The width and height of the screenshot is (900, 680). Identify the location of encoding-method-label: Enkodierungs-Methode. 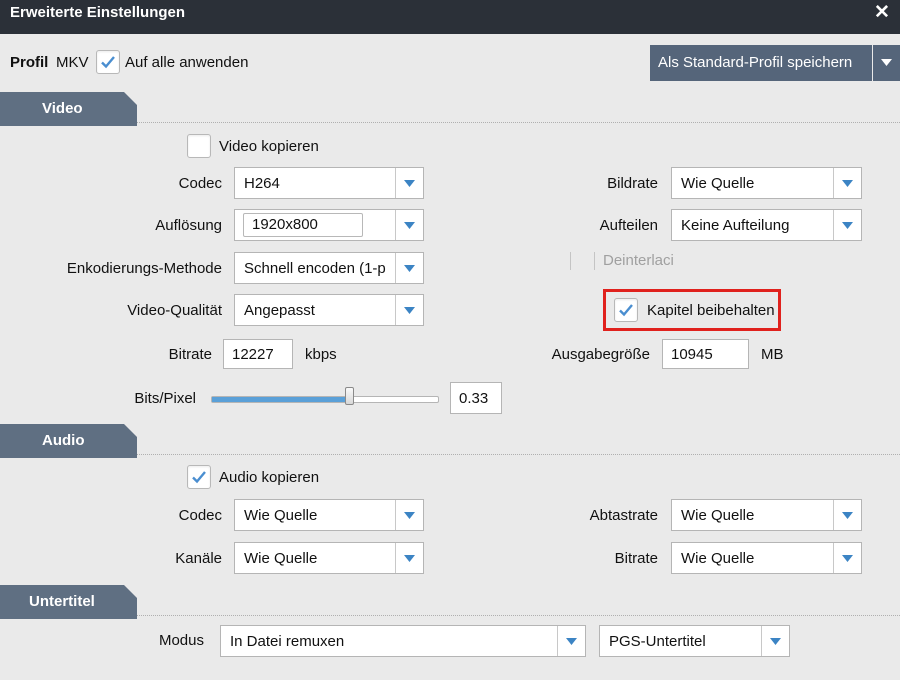
(144, 268).